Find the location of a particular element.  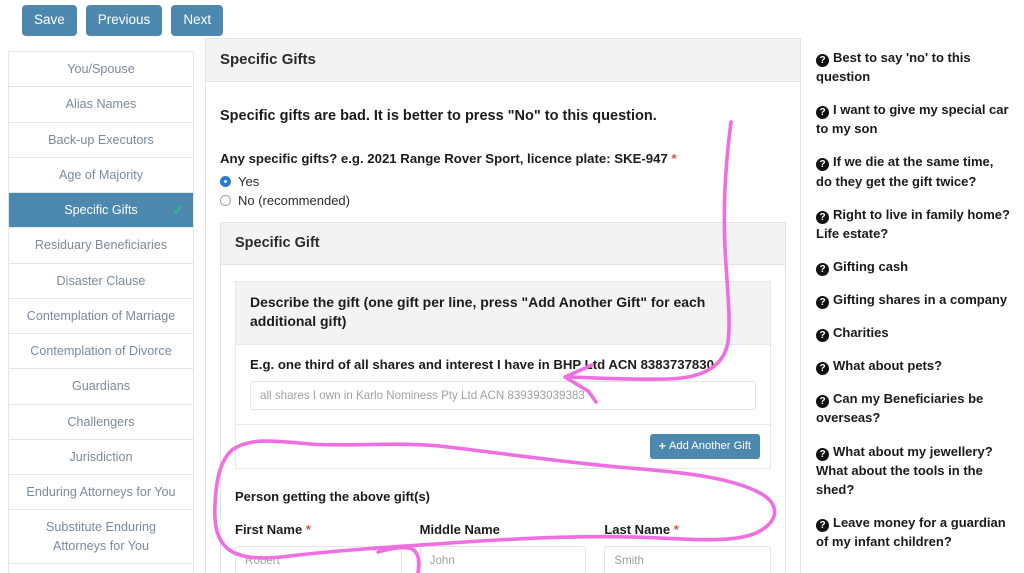

help-link: ? Charities is located at coordinates (914, 333).